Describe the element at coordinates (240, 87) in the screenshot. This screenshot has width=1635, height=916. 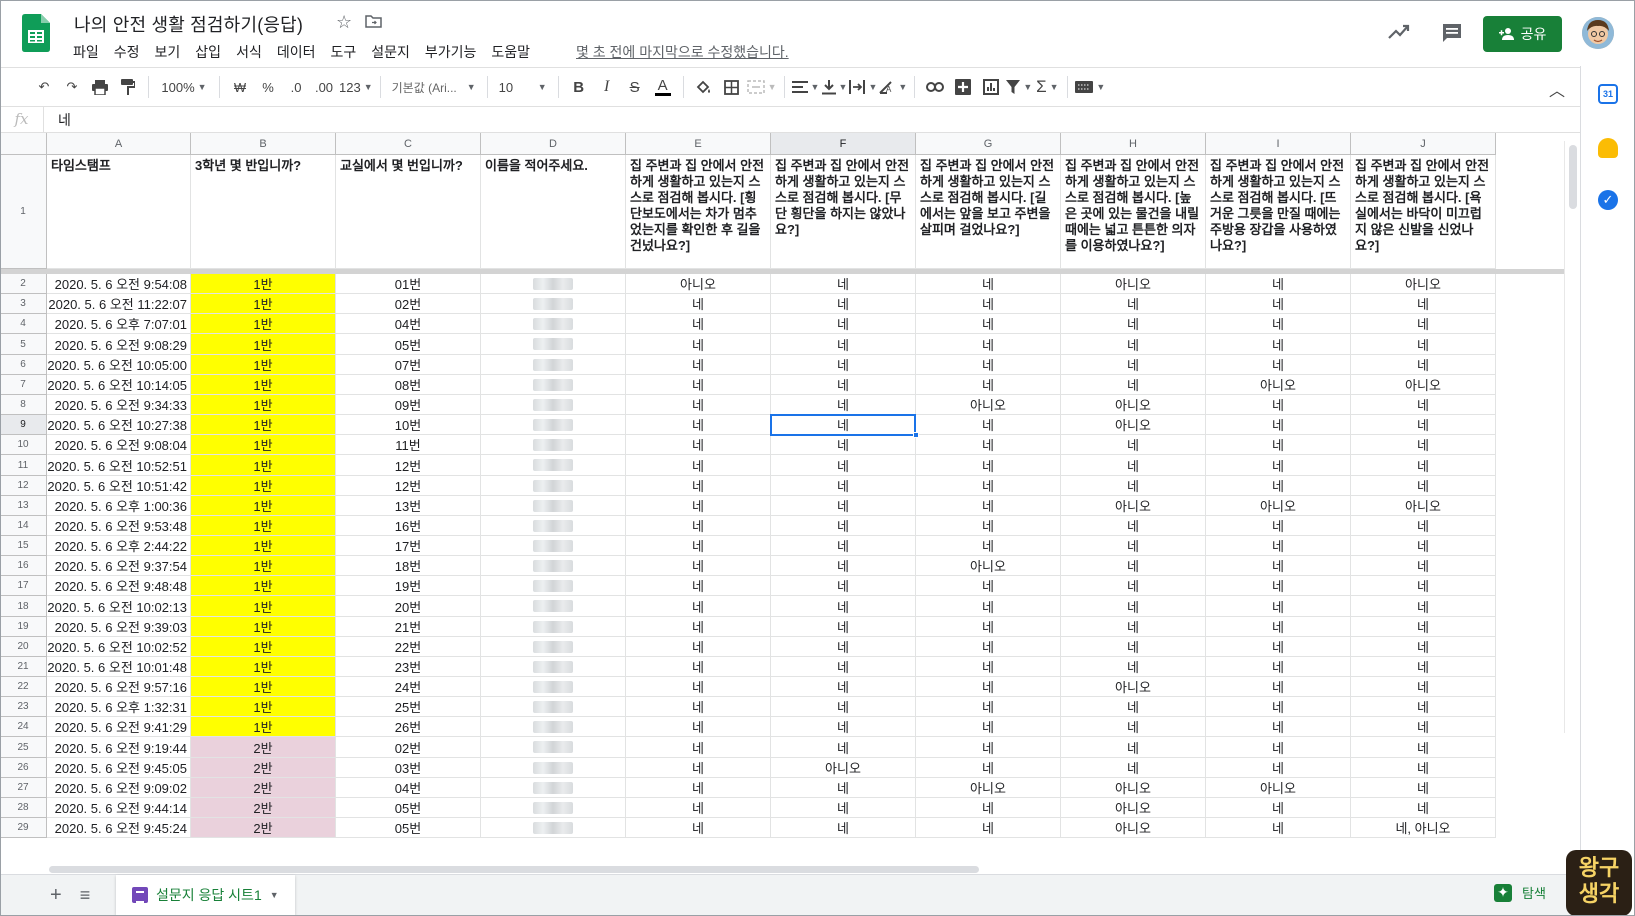
I see `currency-format-button: ₩` at that location.